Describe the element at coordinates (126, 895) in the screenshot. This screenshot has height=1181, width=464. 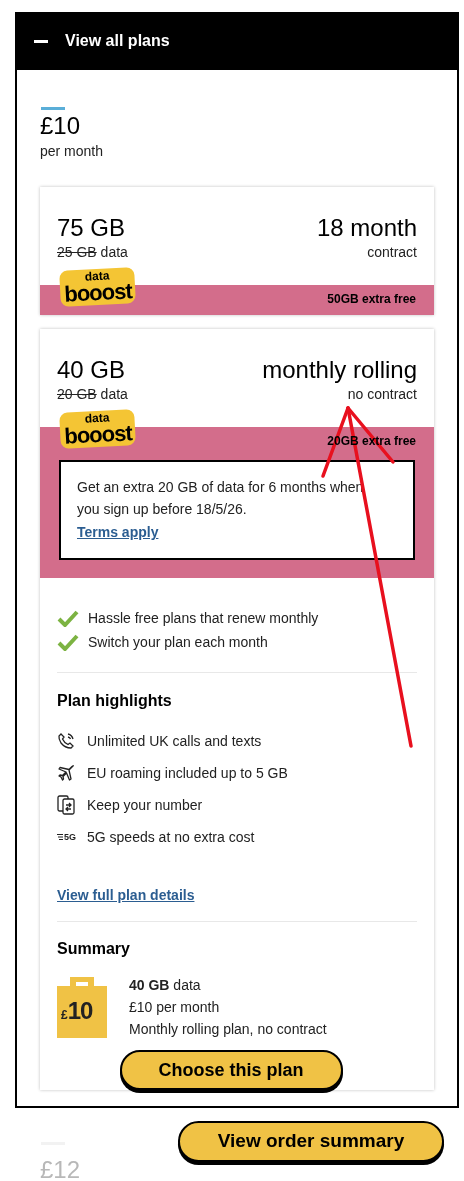
I see `plan-details-link: View full plan details` at that location.